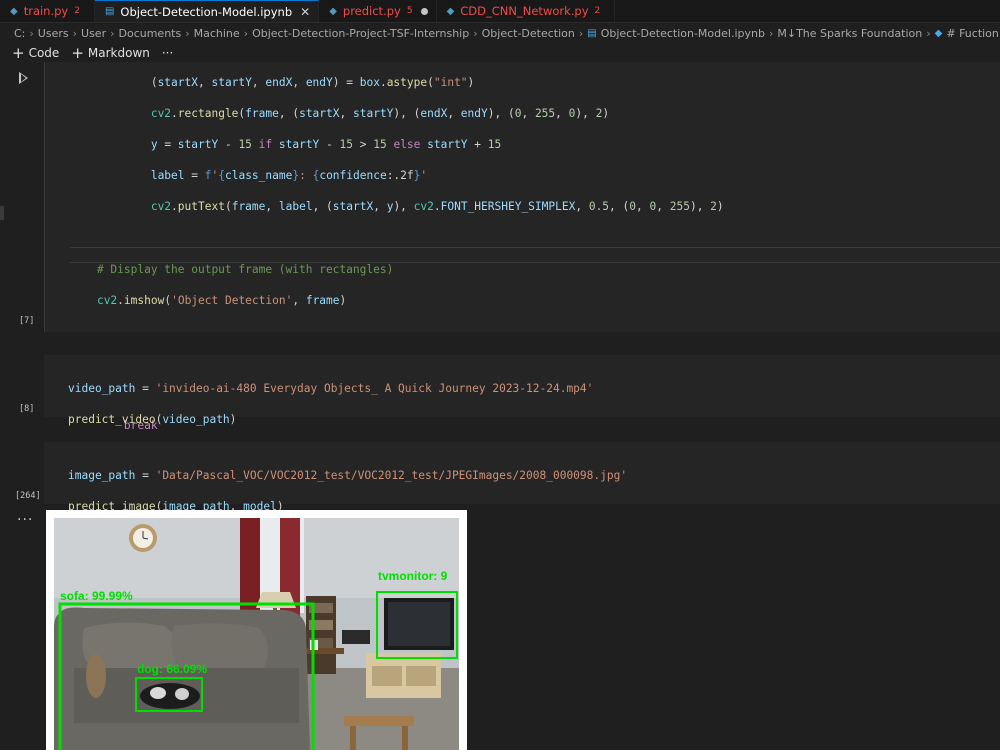 The height and width of the screenshot is (750, 1000). What do you see at coordinates (18, 52) in the screenshot?
I see `plus-icon: +` at bounding box center [18, 52].